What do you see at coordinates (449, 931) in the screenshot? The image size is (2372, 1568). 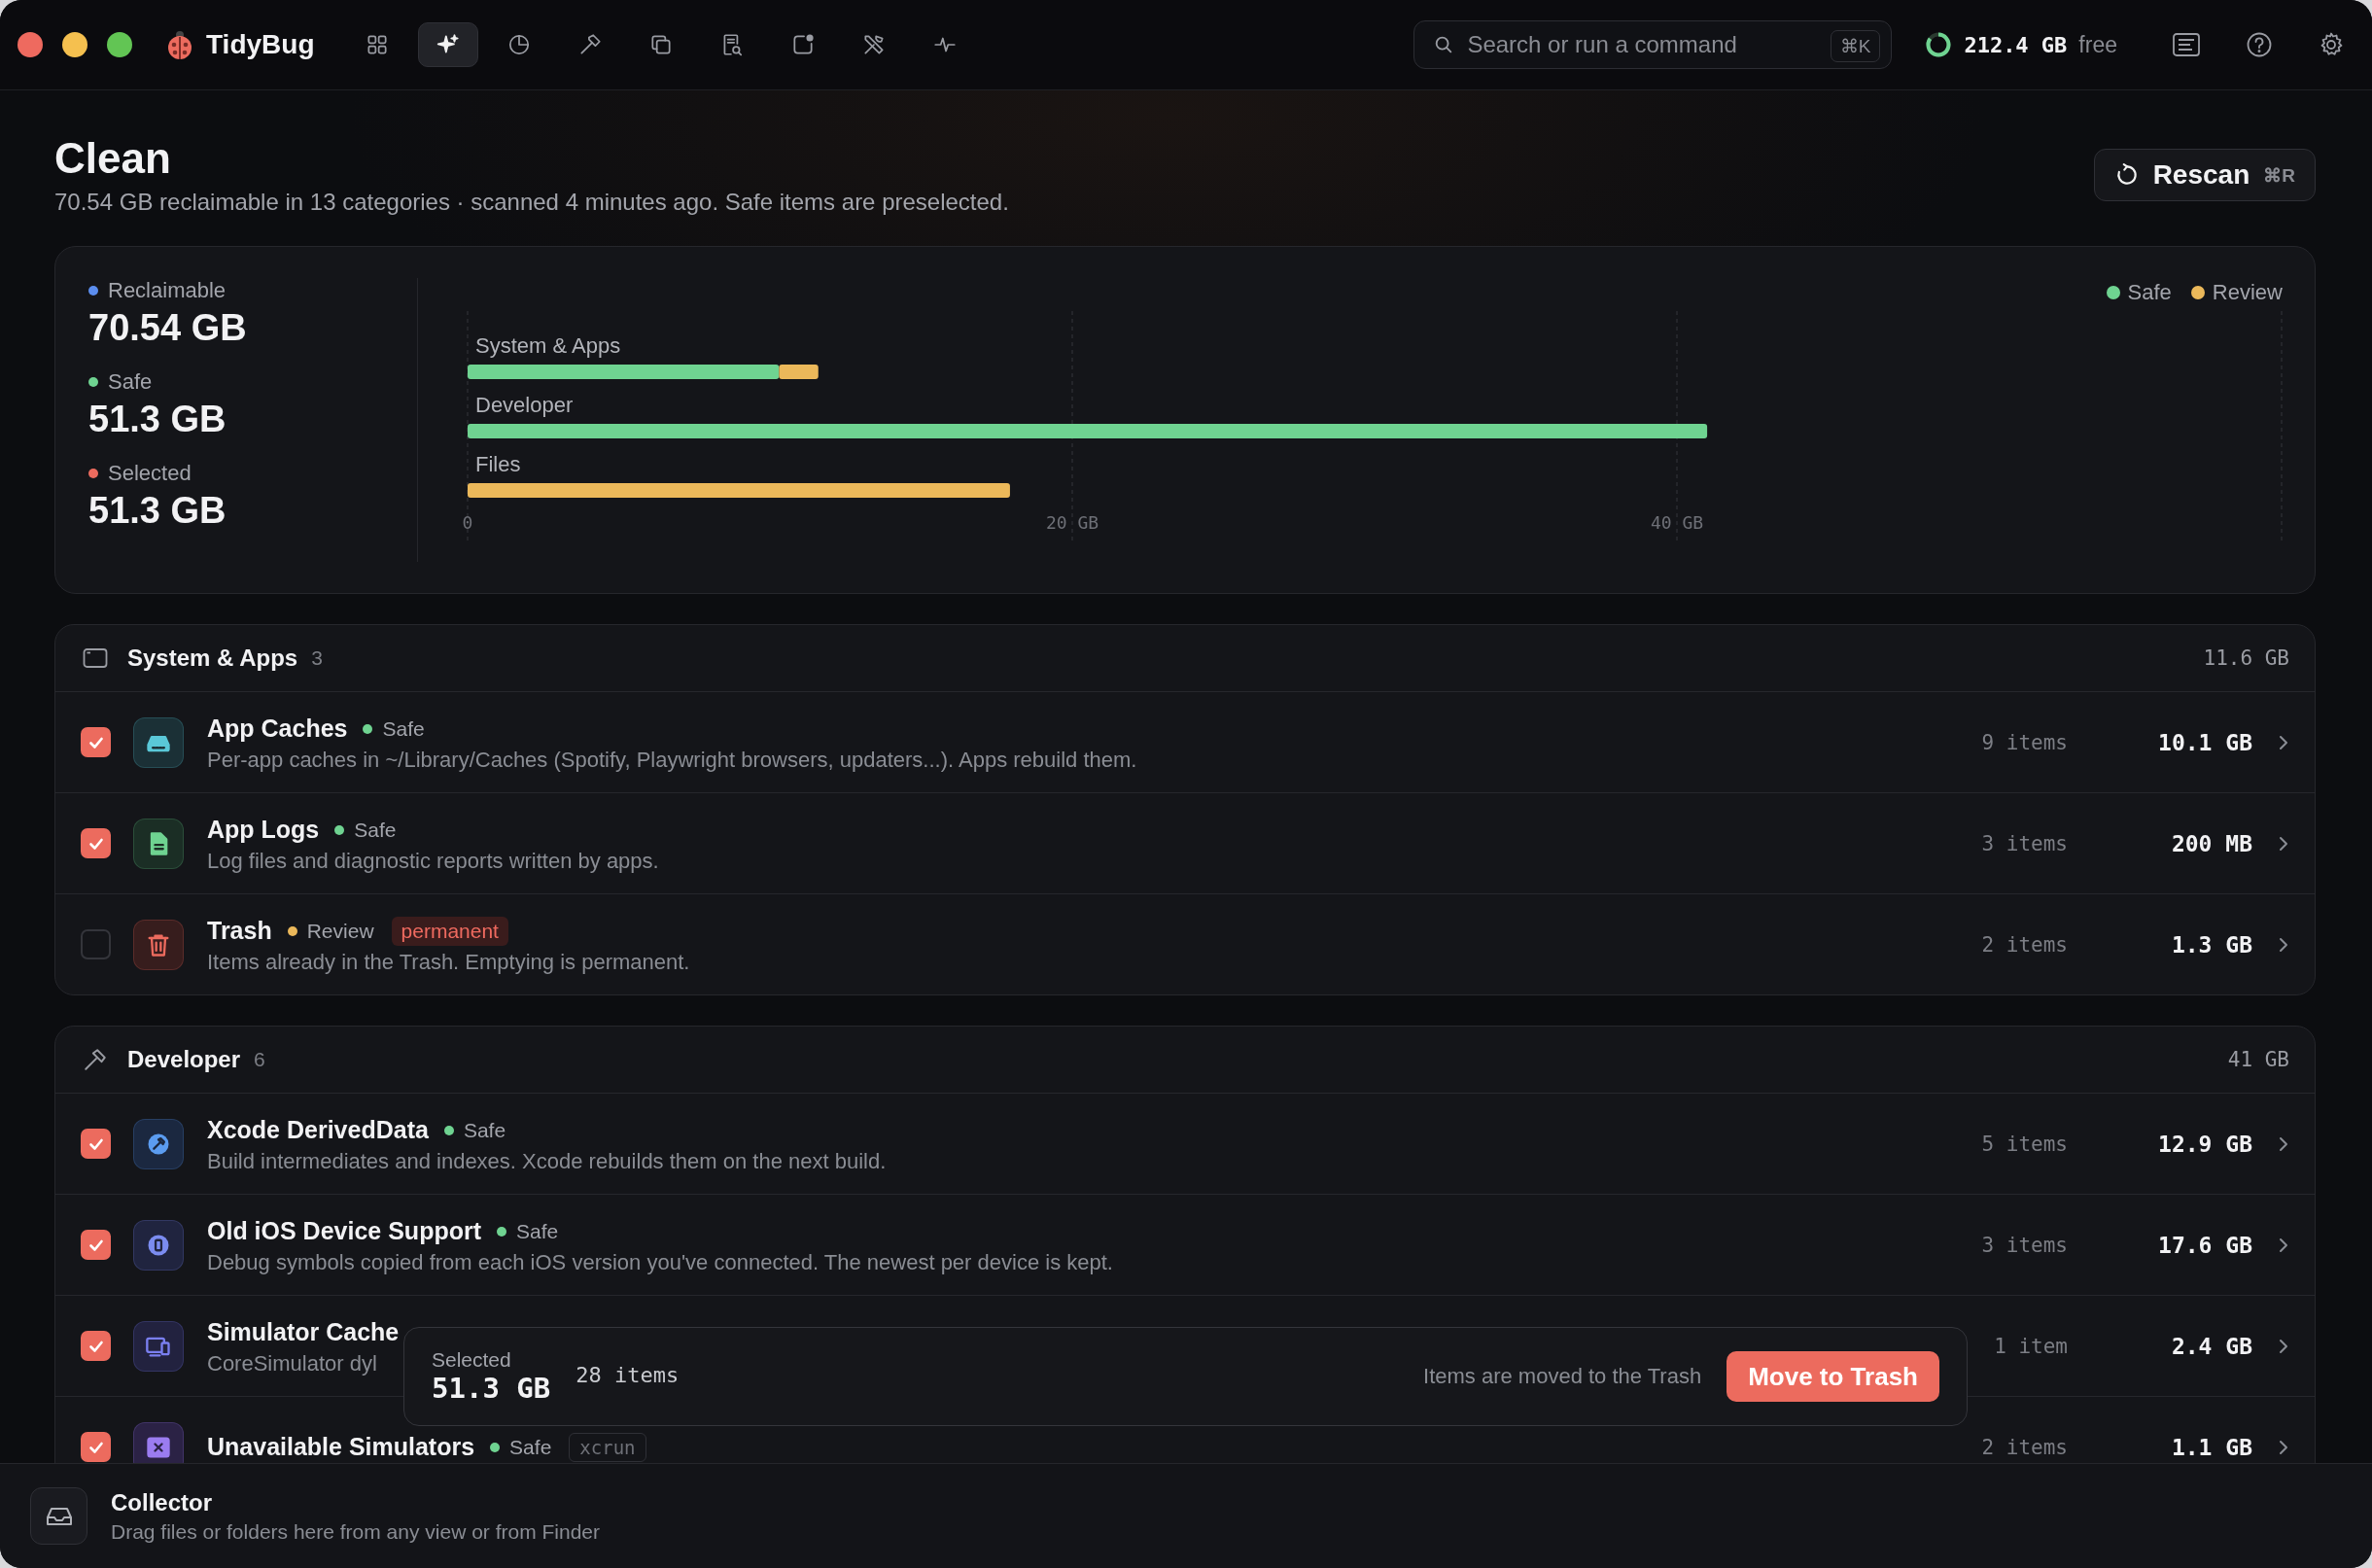 I see `tag: permanent` at bounding box center [449, 931].